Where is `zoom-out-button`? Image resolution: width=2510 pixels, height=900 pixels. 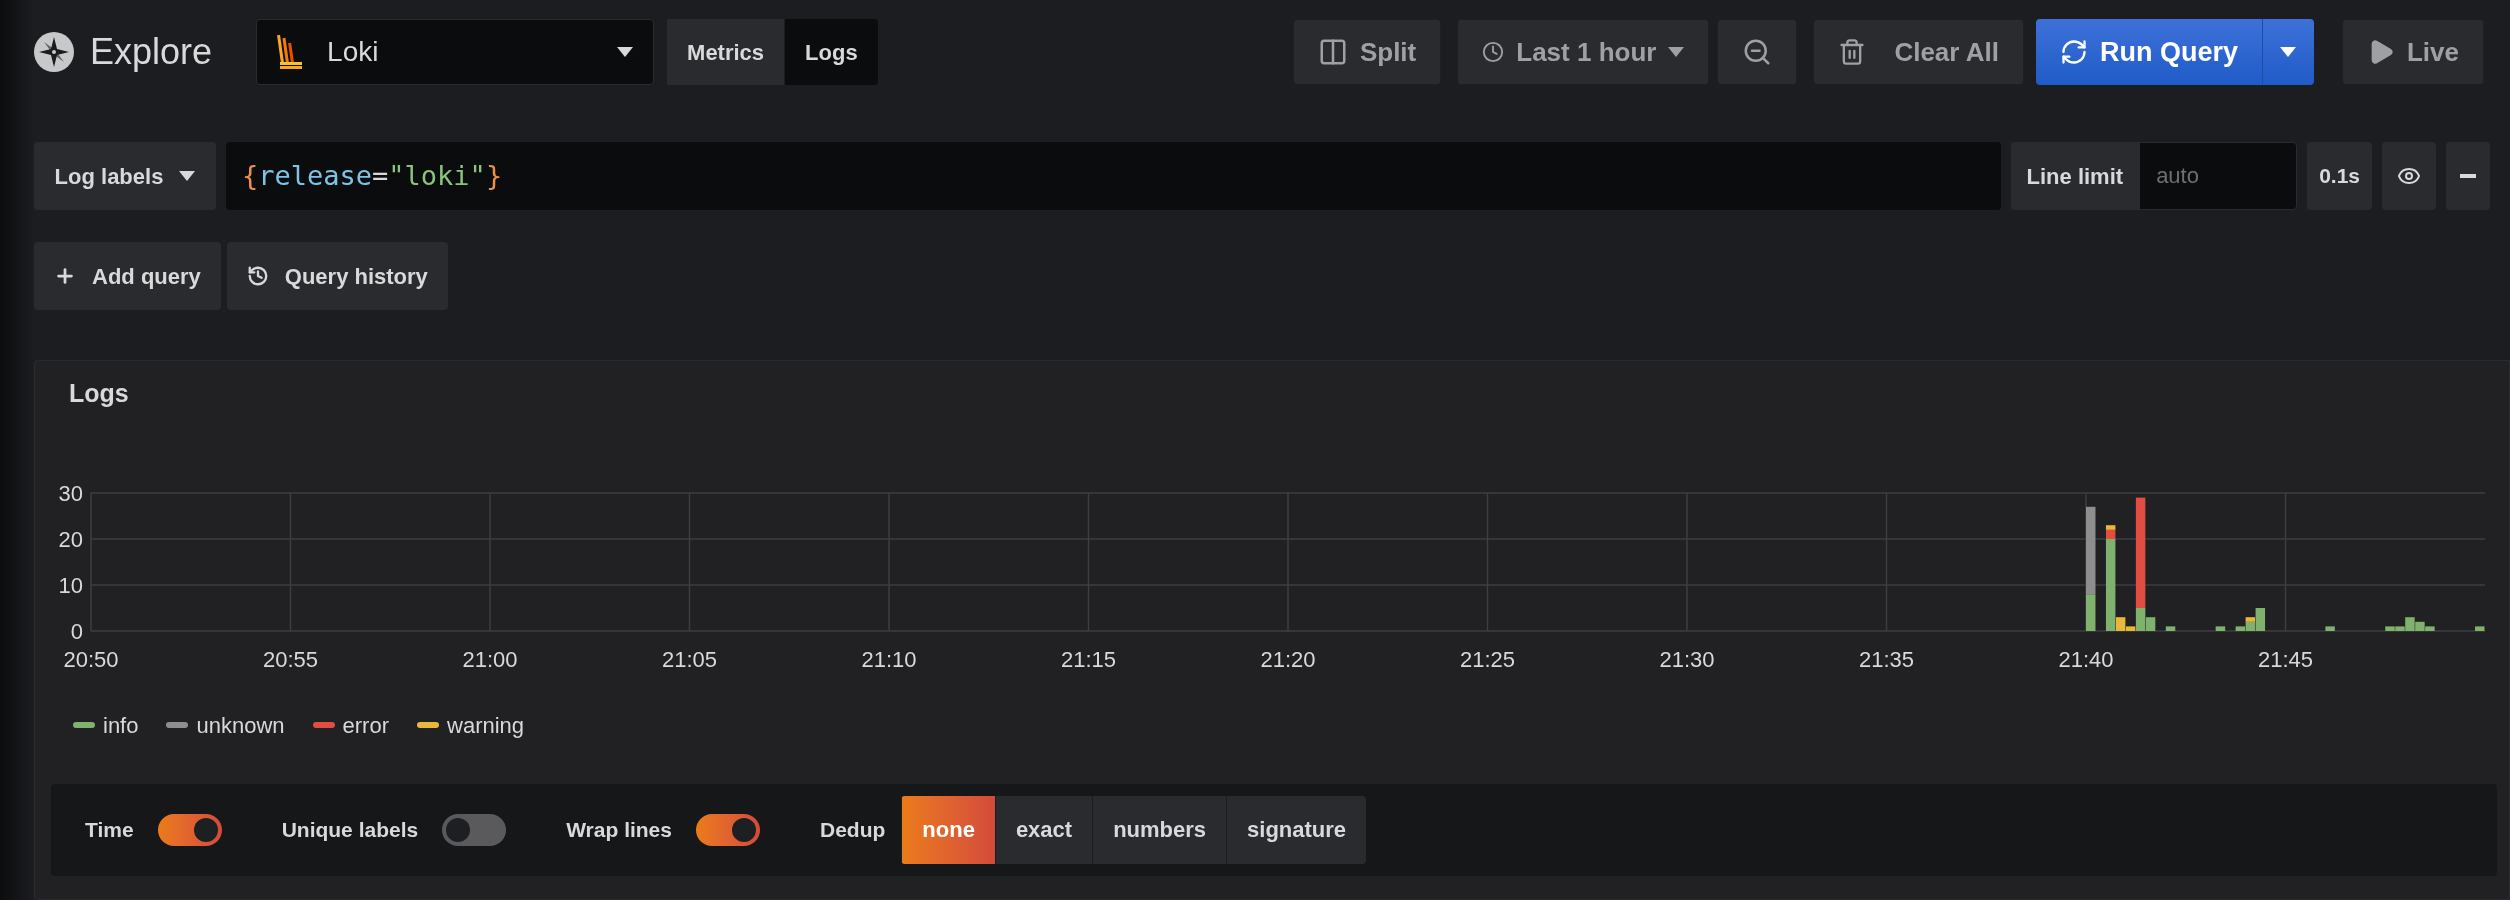
zoom-out-button is located at coordinates (1757, 52).